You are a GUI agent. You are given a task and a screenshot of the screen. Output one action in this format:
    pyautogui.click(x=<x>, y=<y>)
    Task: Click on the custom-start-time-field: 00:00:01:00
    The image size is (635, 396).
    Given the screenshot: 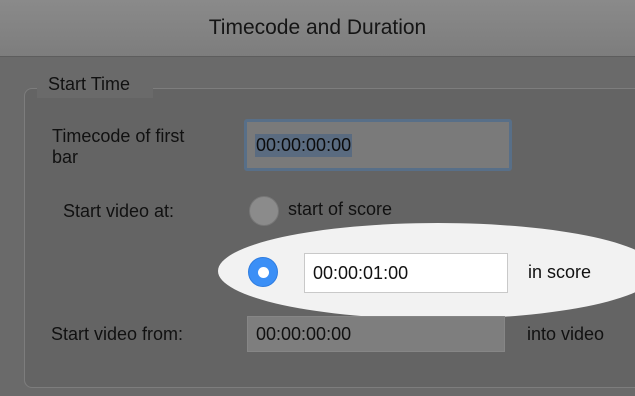 What is the action you would take?
    pyautogui.click(x=406, y=273)
    